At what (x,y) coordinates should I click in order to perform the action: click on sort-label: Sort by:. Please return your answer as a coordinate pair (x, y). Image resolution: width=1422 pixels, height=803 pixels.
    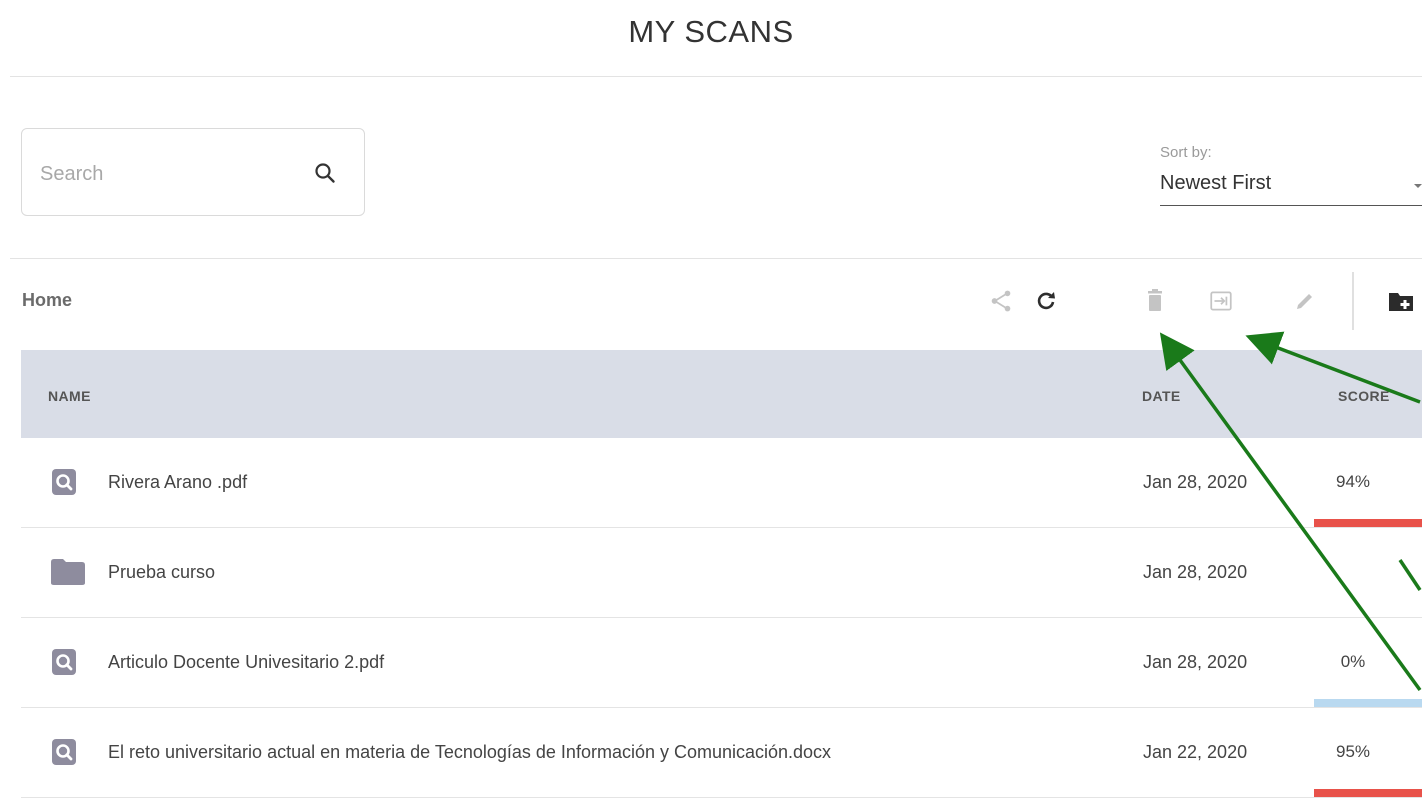
    Looking at the image, I should click on (1186, 152).